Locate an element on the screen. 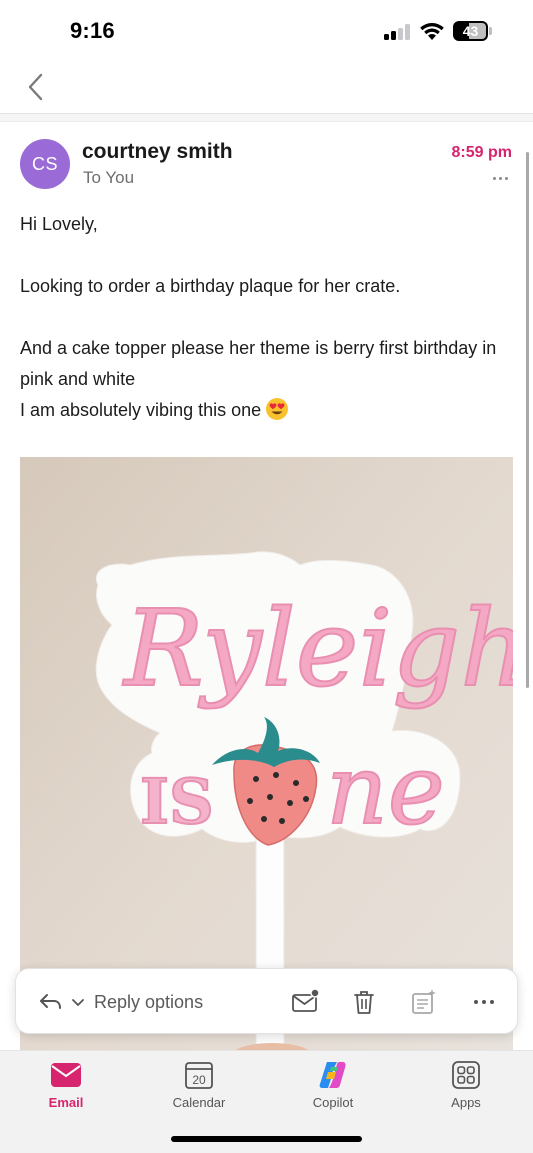 This screenshot has width=533, height=1153. body-line-3: I am absolutely vibing this one is located at coordinates (141, 410).